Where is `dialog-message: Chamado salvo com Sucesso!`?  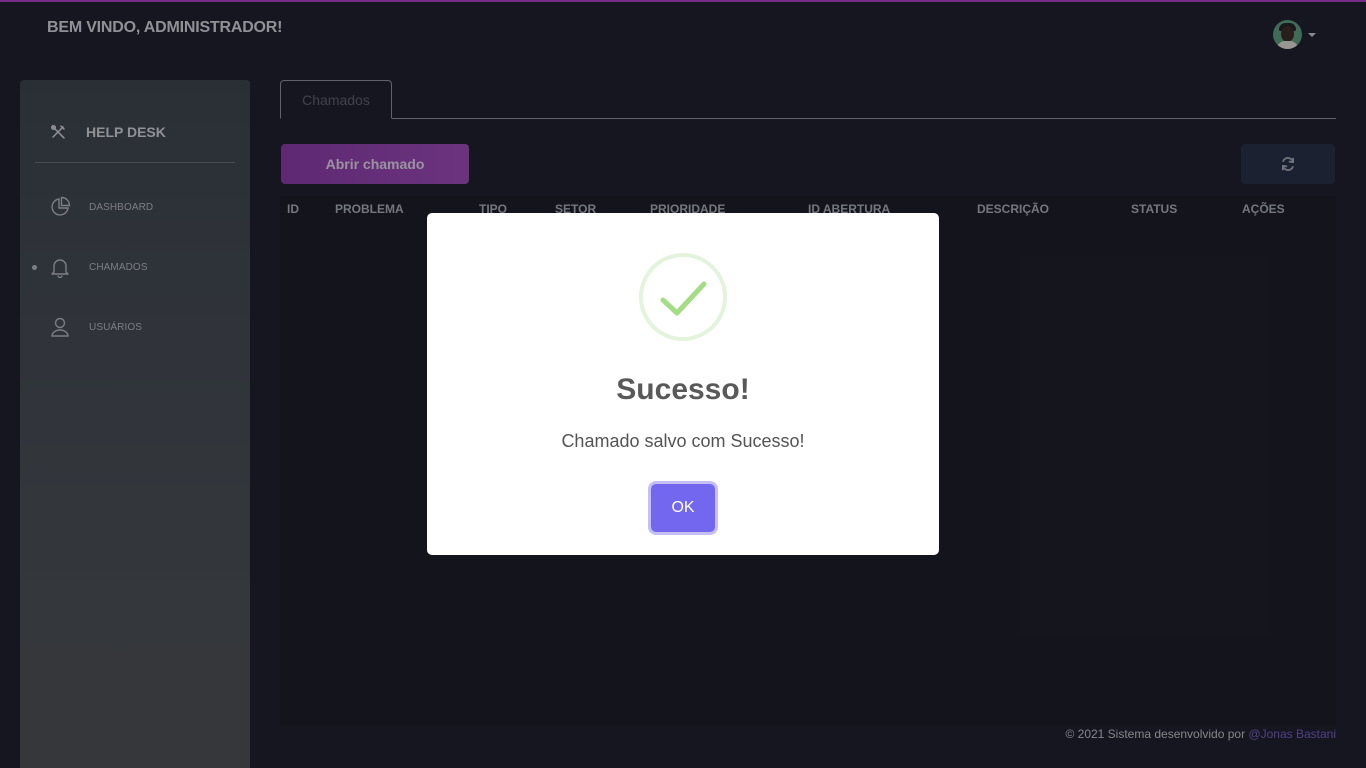 dialog-message: Chamado salvo com Sucesso! is located at coordinates (683, 441).